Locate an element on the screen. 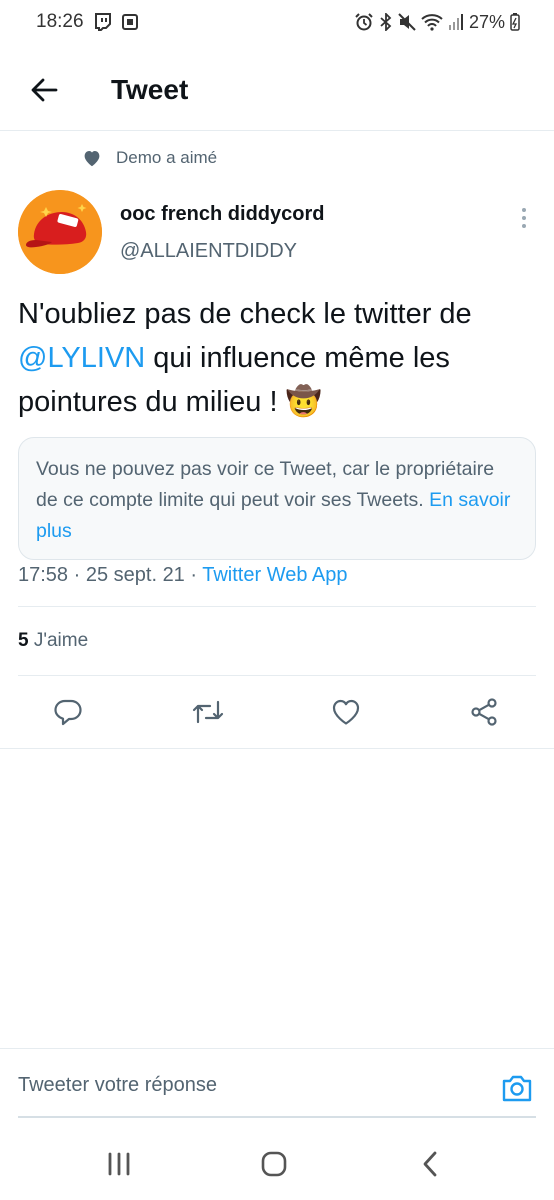 Image resolution: width=554 pixels, height=1200 pixels. tweet-text-before: N'oubliez pas de check le twitter de is located at coordinates (245, 314).